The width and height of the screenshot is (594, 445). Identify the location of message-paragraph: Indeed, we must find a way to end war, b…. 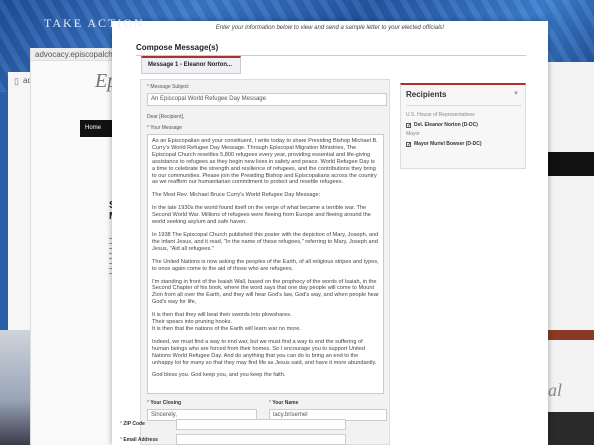
(264, 352).